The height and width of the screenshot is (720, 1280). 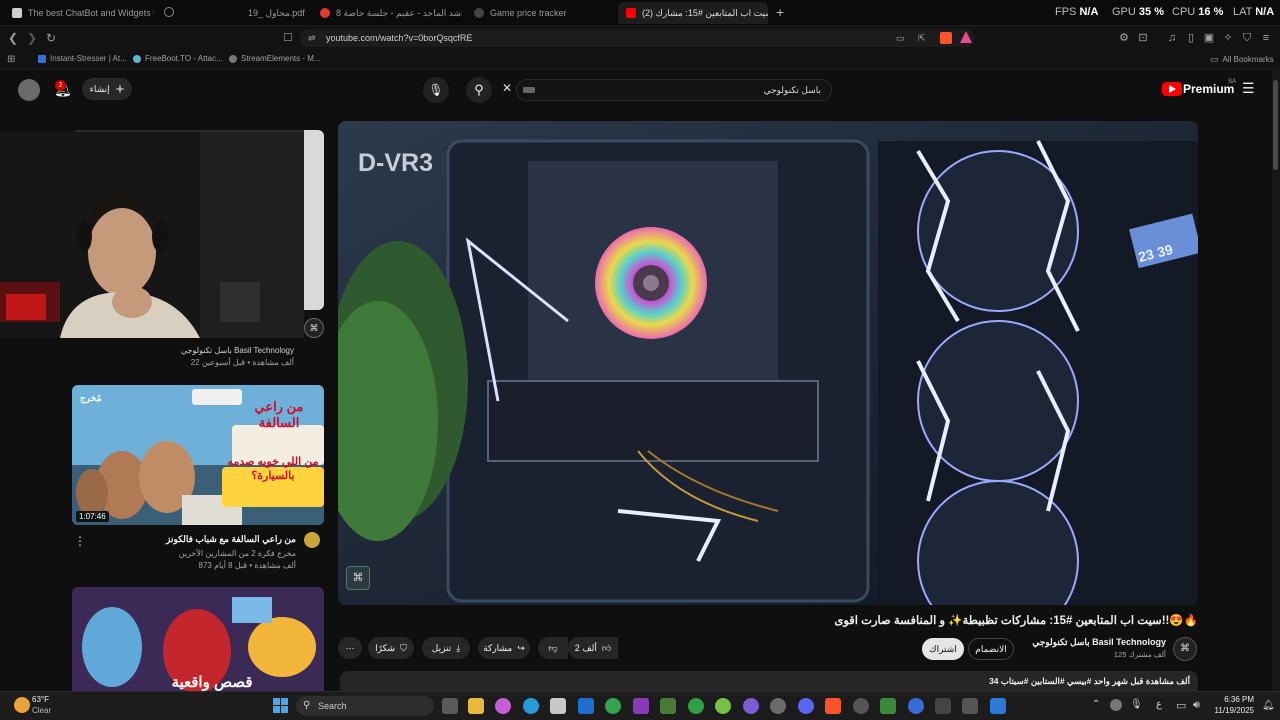 What do you see at coordinates (593, 648) in the screenshot?
I see `like-button: 2 ألف 👍︎` at bounding box center [593, 648].